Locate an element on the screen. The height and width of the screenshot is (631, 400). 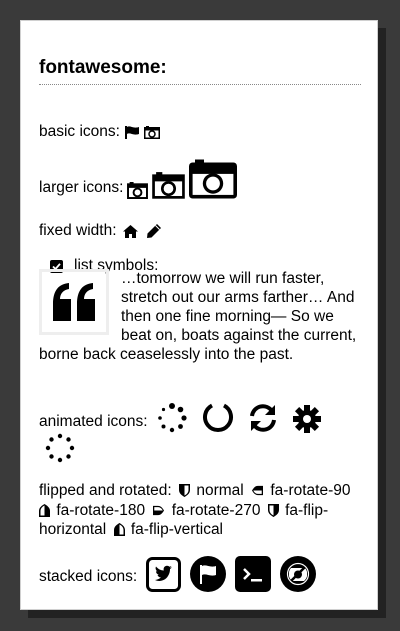
shield-rotate-90-icon is located at coordinates (257, 490).